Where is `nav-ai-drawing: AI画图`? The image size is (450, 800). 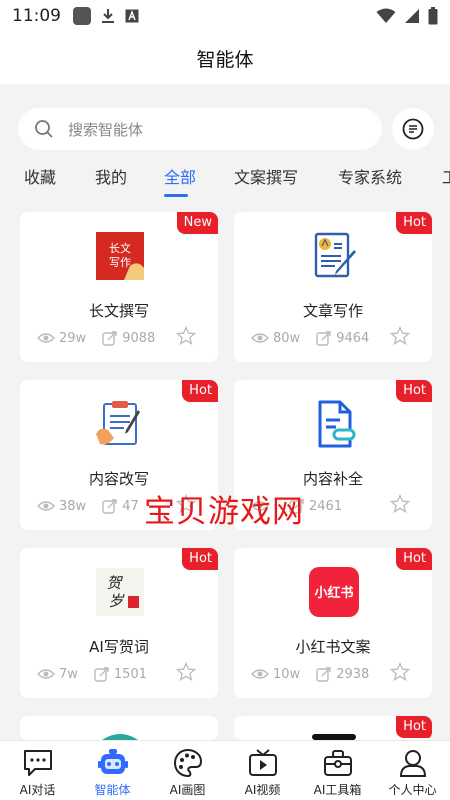
nav-ai-drawing: AI画图 is located at coordinates (187, 770).